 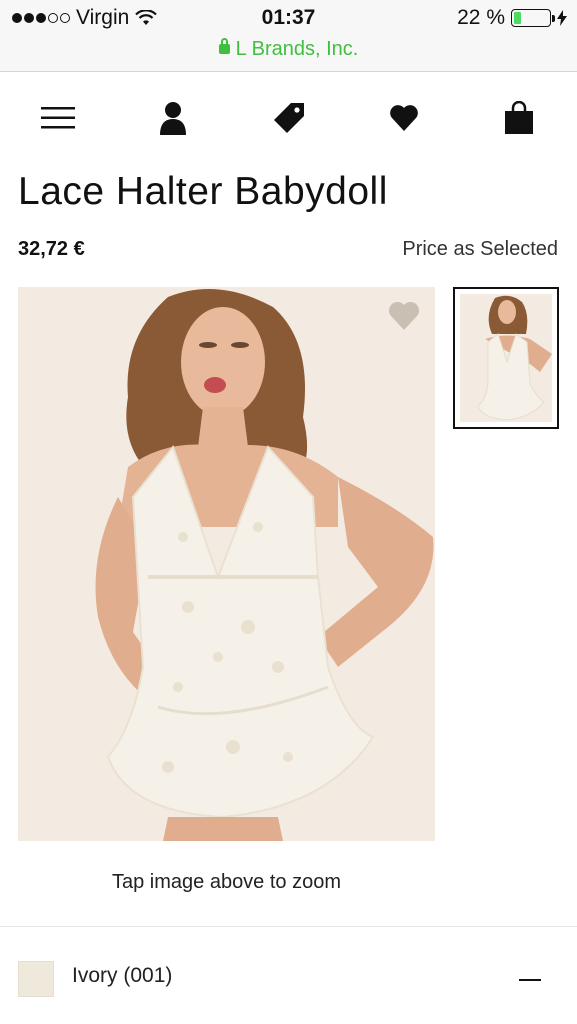 What do you see at coordinates (562, 18) in the screenshot?
I see `charging-icon` at bounding box center [562, 18].